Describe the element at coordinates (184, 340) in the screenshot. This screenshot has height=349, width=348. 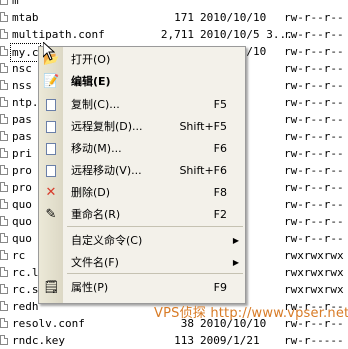
I see `file-size: 113` at that location.